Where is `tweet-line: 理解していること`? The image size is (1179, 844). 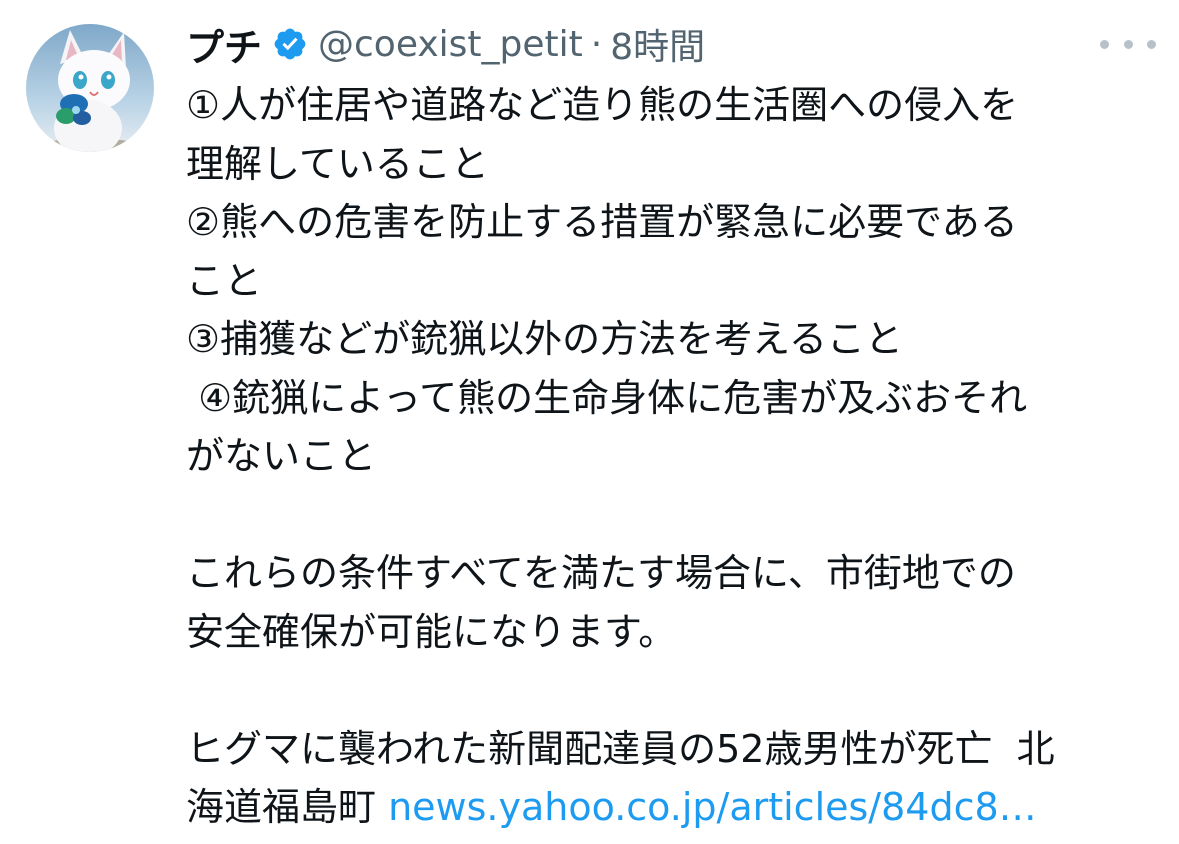 tweet-line: 理解していること is located at coordinates (337, 163).